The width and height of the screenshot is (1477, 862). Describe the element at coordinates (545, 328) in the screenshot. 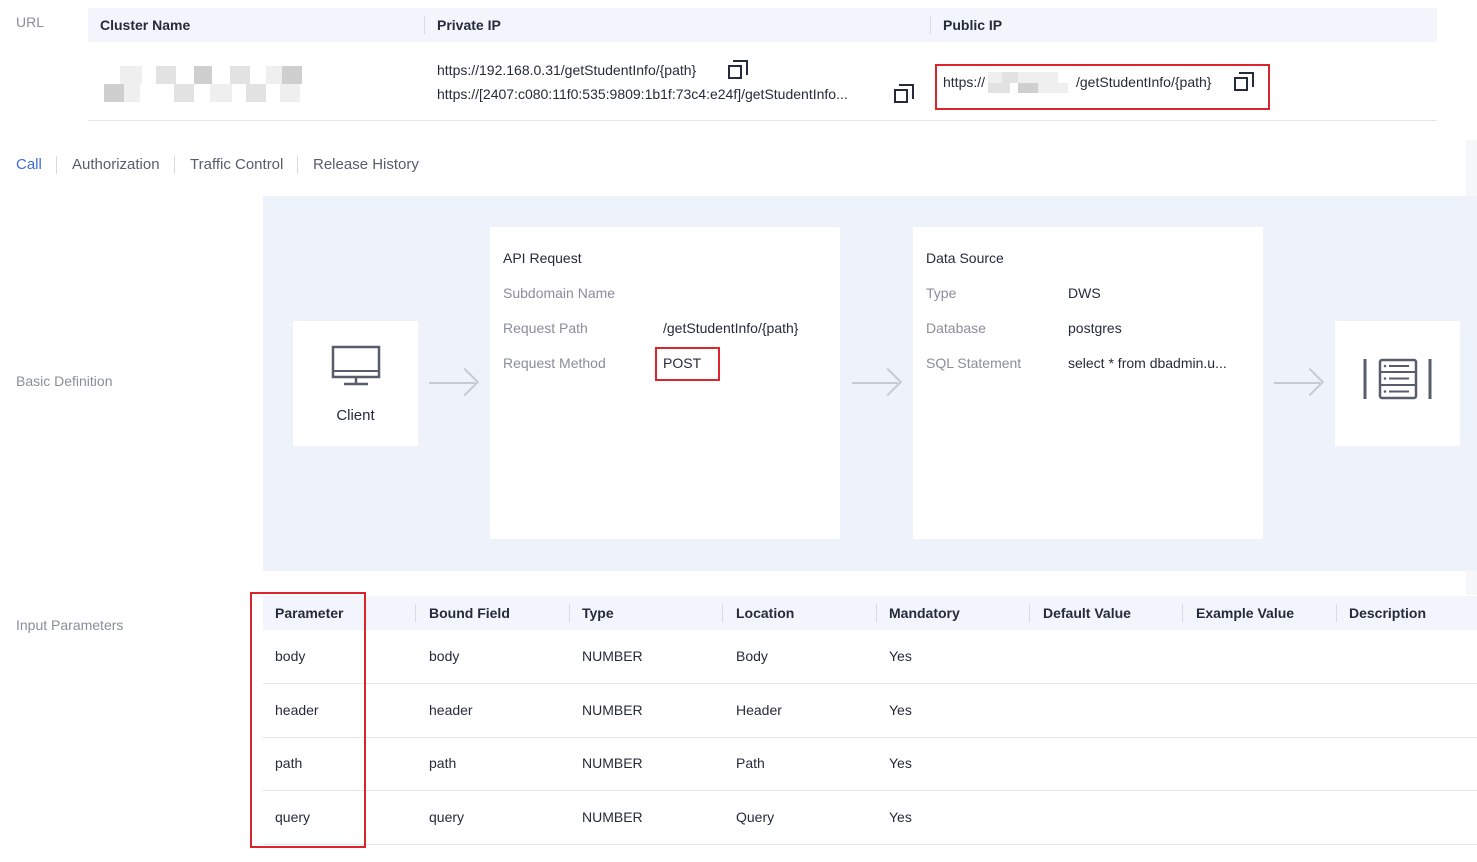

I see `request-path-key: Request Path` at that location.